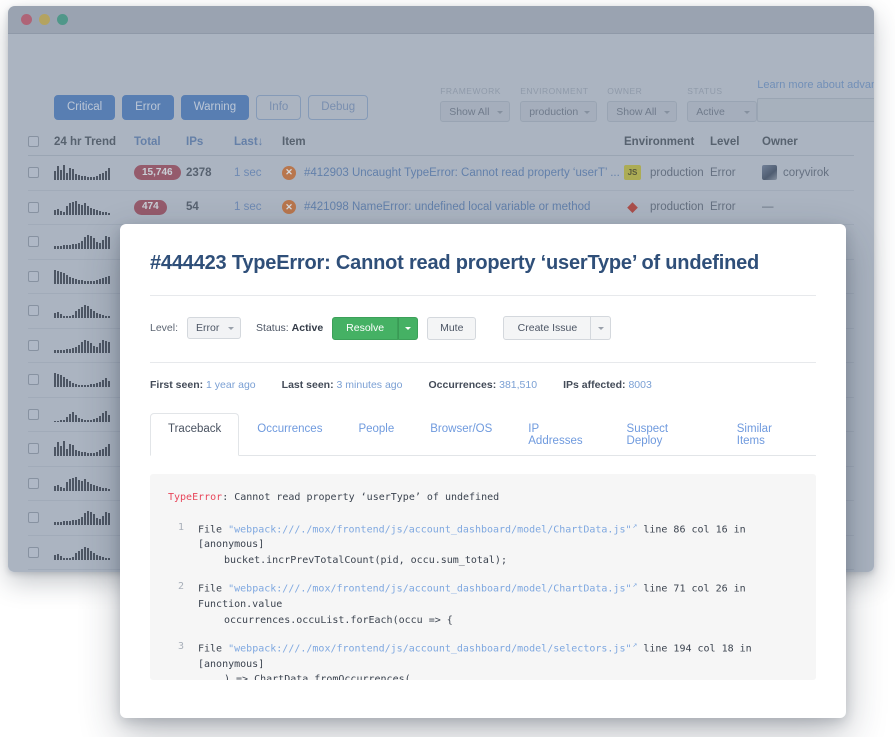 The width and height of the screenshot is (895, 737). Describe the element at coordinates (289, 434) in the screenshot. I see `tab-occurrences: Occurrences` at that location.